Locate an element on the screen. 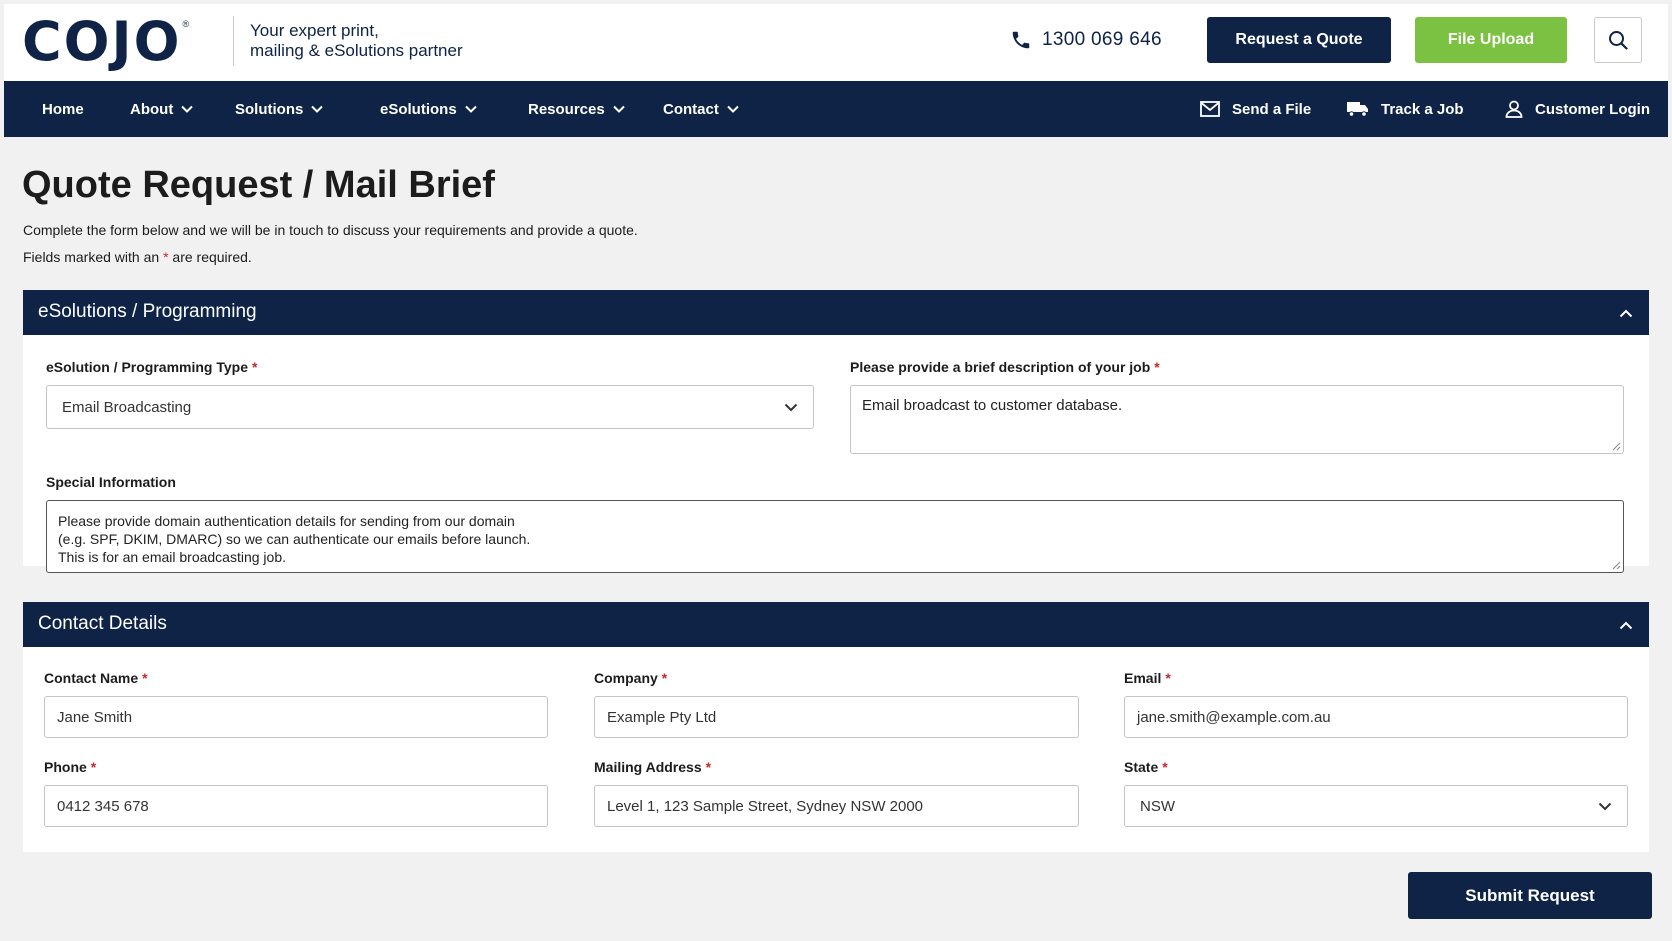  email-label: Email * is located at coordinates (1147, 678).